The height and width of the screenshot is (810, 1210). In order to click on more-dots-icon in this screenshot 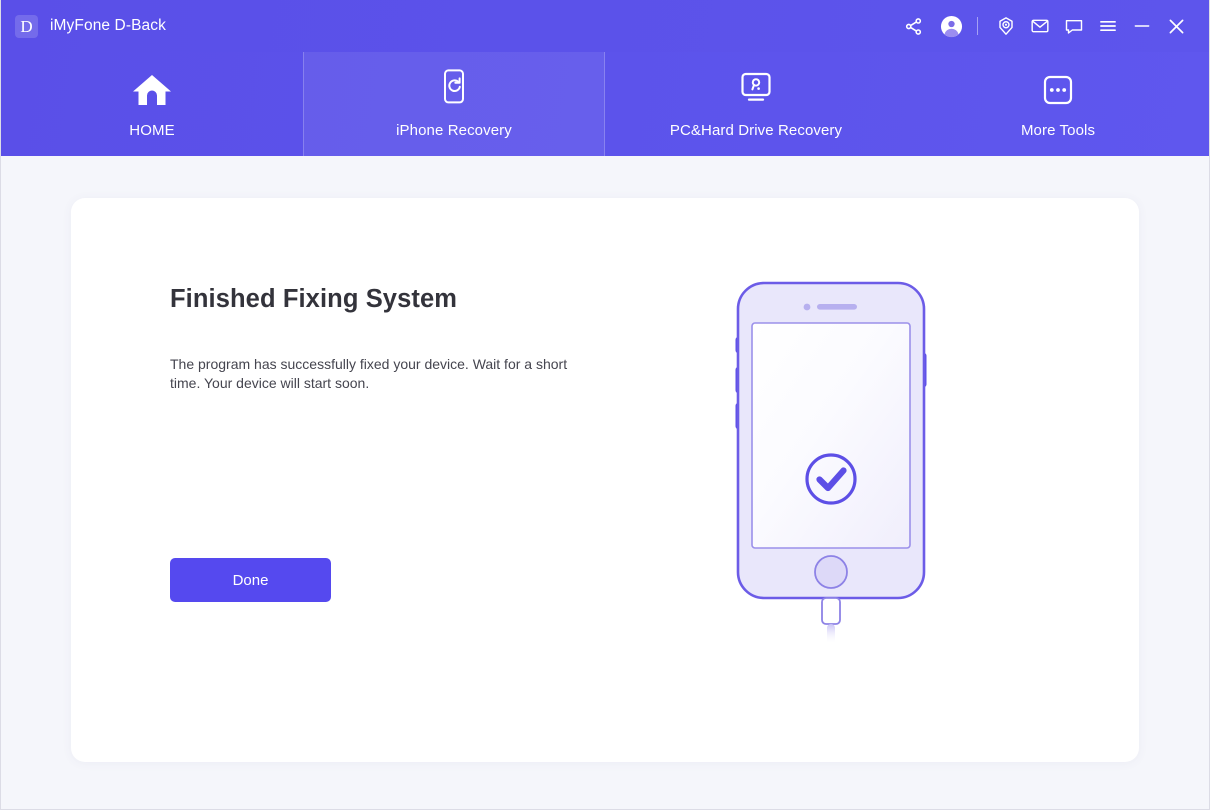, I will do `click(1058, 90)`.